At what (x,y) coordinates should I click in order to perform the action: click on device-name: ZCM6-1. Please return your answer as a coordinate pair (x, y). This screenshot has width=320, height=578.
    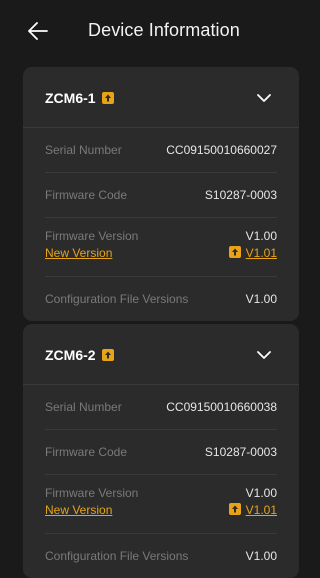
    Looking at the image, I should click on (79, 98).